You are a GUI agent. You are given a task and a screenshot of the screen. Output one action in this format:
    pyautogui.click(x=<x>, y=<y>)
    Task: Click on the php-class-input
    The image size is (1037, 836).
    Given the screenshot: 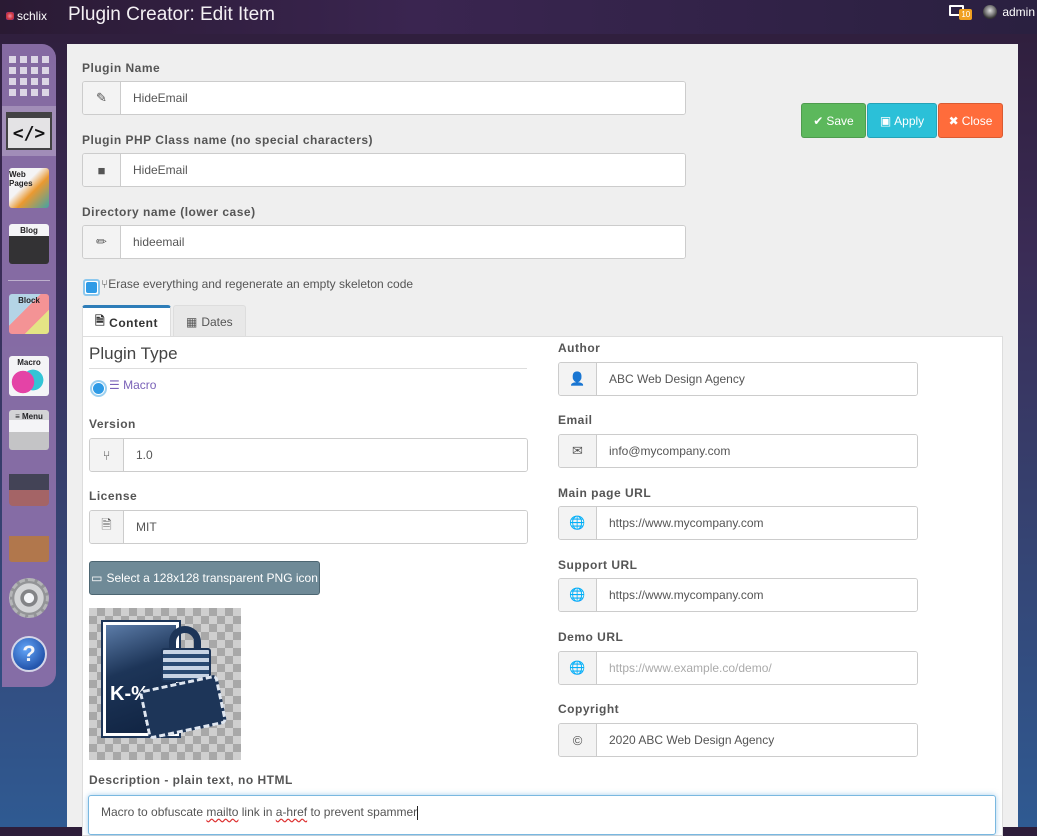 What is the action you would take?
    pyautogui.click(x=403, y=170)
    